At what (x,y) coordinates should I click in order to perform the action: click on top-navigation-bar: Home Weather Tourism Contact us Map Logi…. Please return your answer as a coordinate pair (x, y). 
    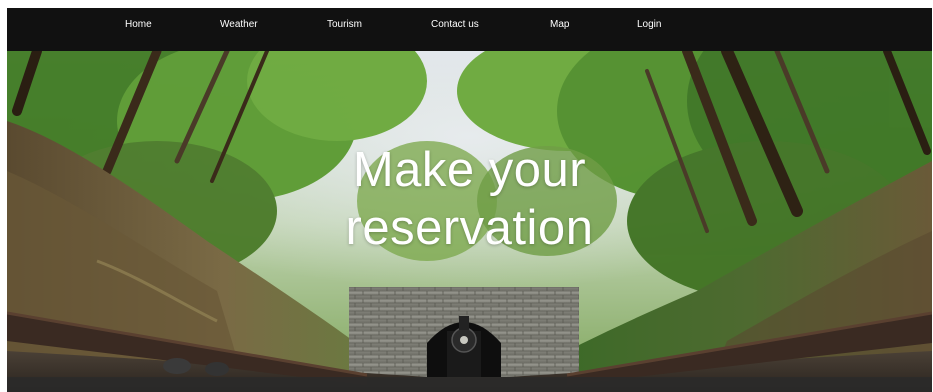
    Looking at the image, I should click on (469, 29).